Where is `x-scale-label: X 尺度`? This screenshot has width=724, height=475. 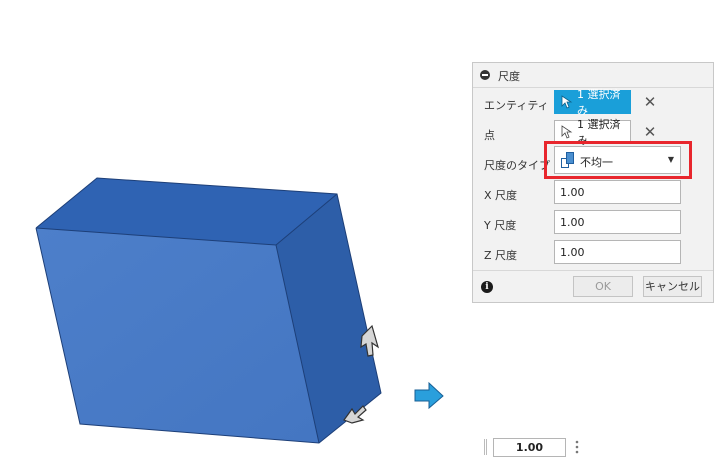 x-scale-label: X 尺度 is located at coordinates (501, 195).